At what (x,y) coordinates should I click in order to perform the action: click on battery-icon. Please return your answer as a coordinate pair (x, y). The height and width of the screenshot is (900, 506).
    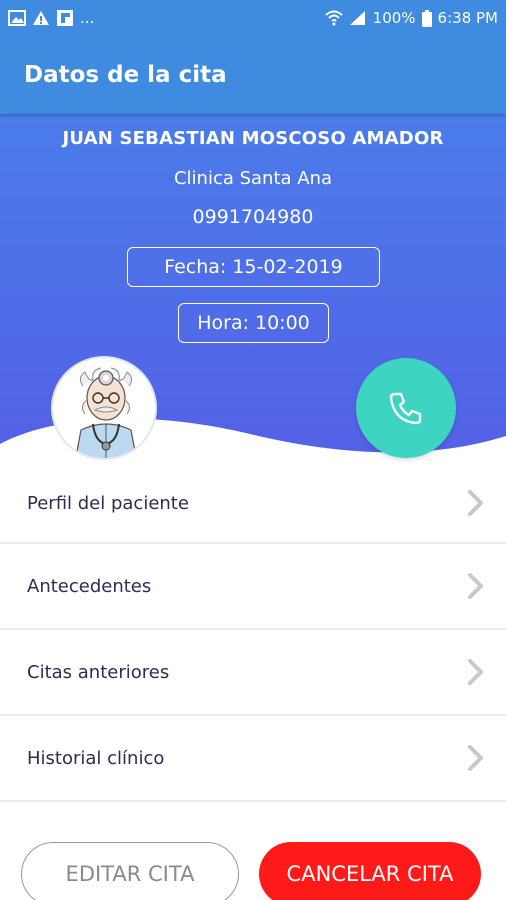
    Looking at the image, I should click on (426, 18).